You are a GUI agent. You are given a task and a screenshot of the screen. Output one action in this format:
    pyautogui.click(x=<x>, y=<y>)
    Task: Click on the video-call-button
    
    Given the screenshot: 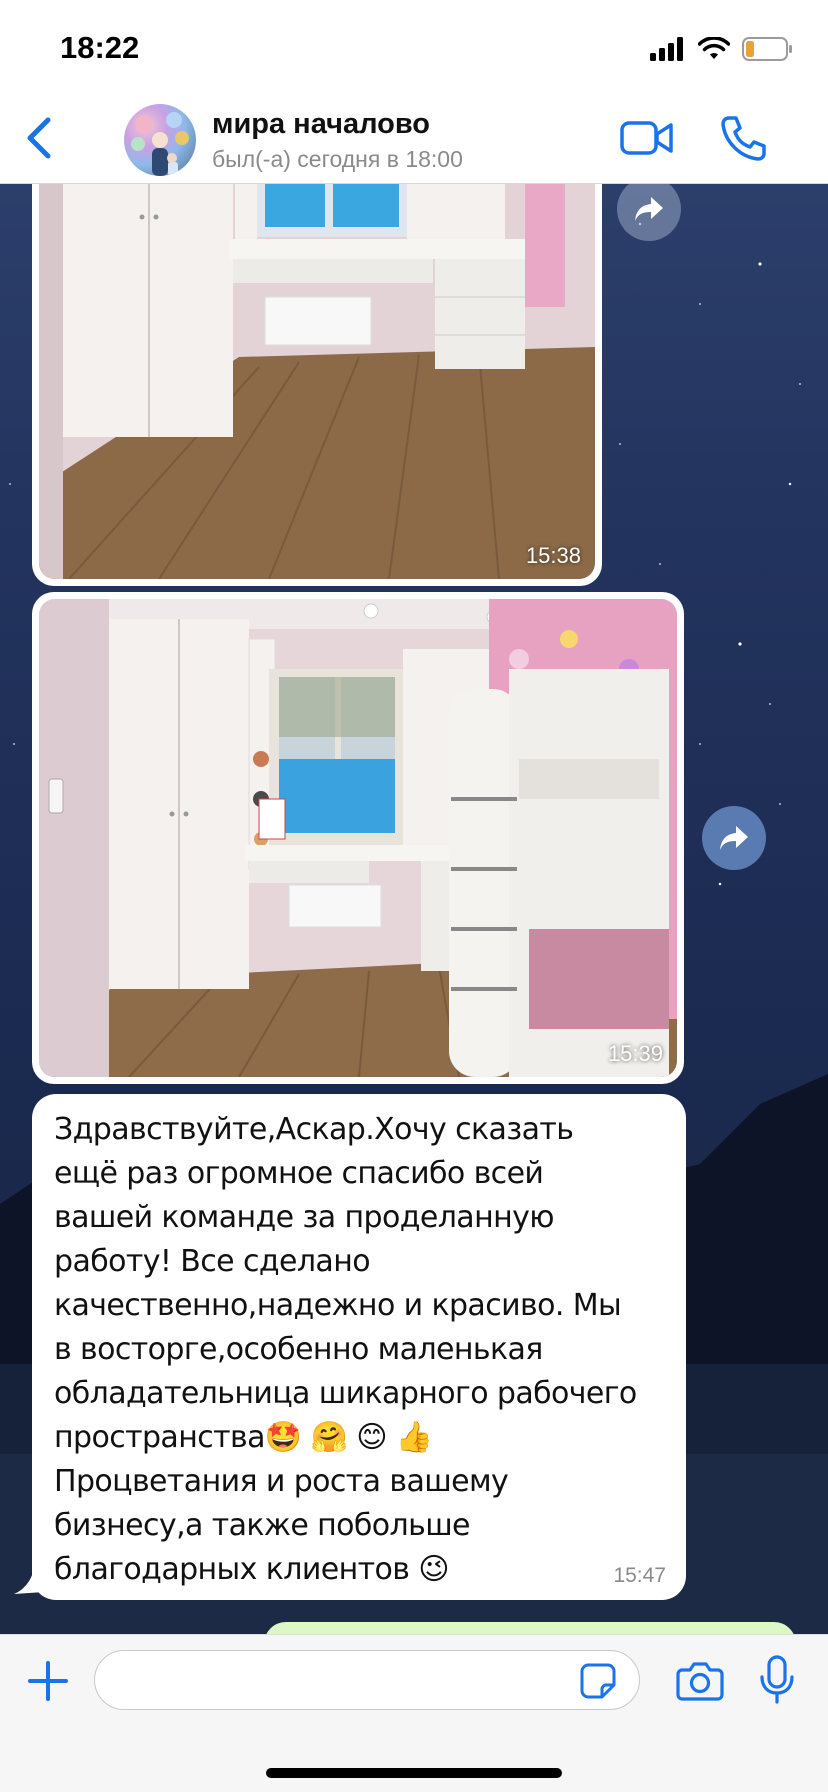 What is the action you would take?
    pyautogui.click(x=647, y=138)
    